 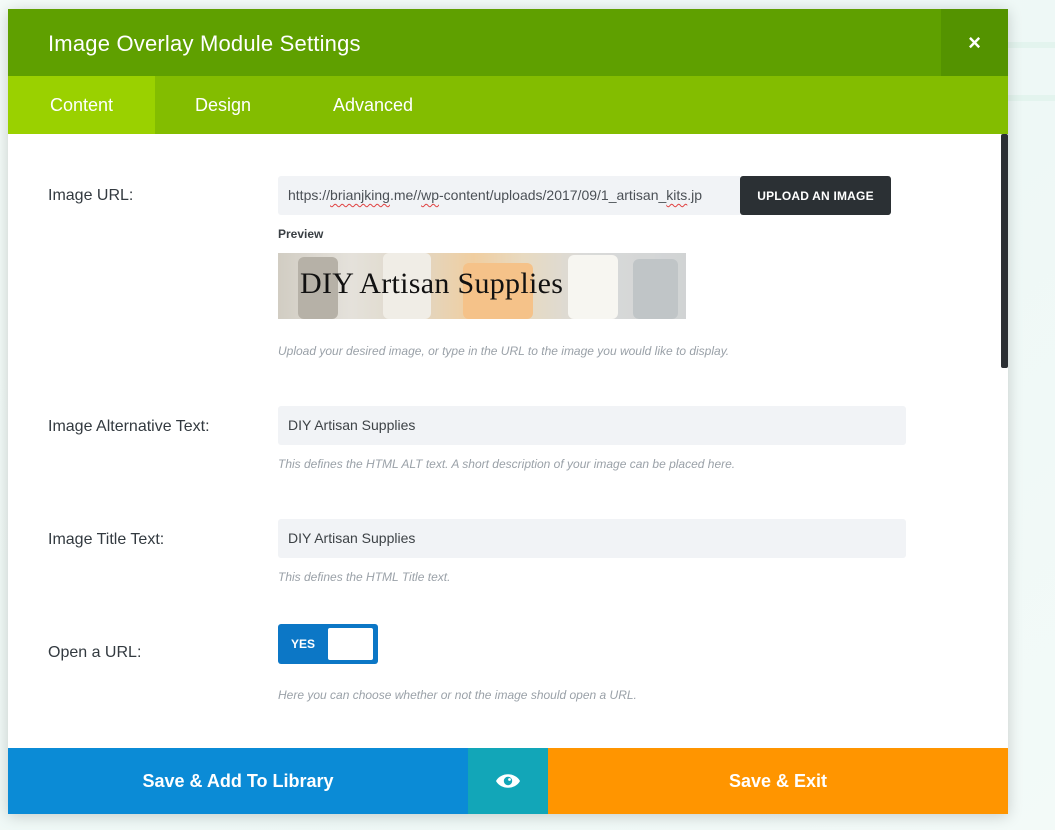 I want to click on preview-label: Preview, so click(x=301, y=234).